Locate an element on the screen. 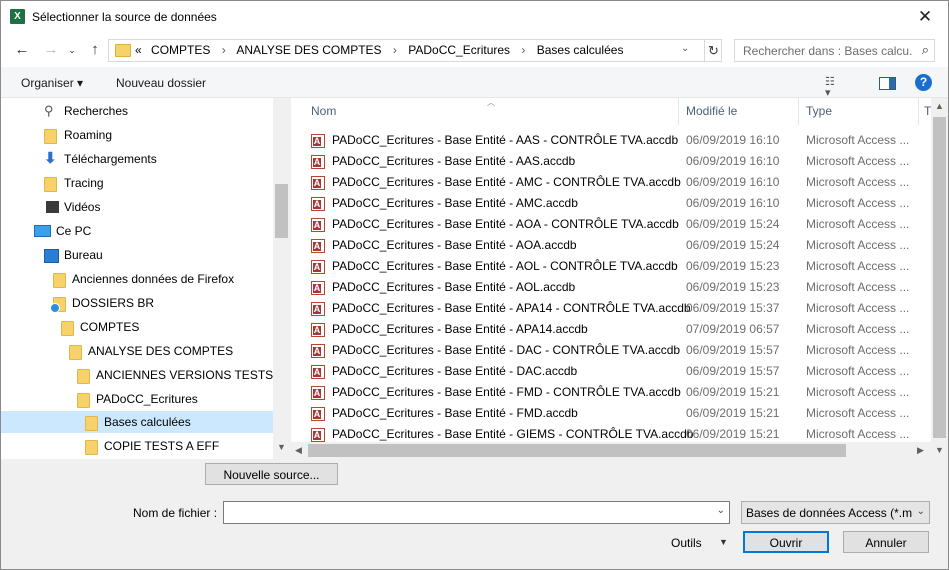 This screenshot has width=949, height=570. dialog-title: Sélectionner la source de données is located at coordinates (124, 17).